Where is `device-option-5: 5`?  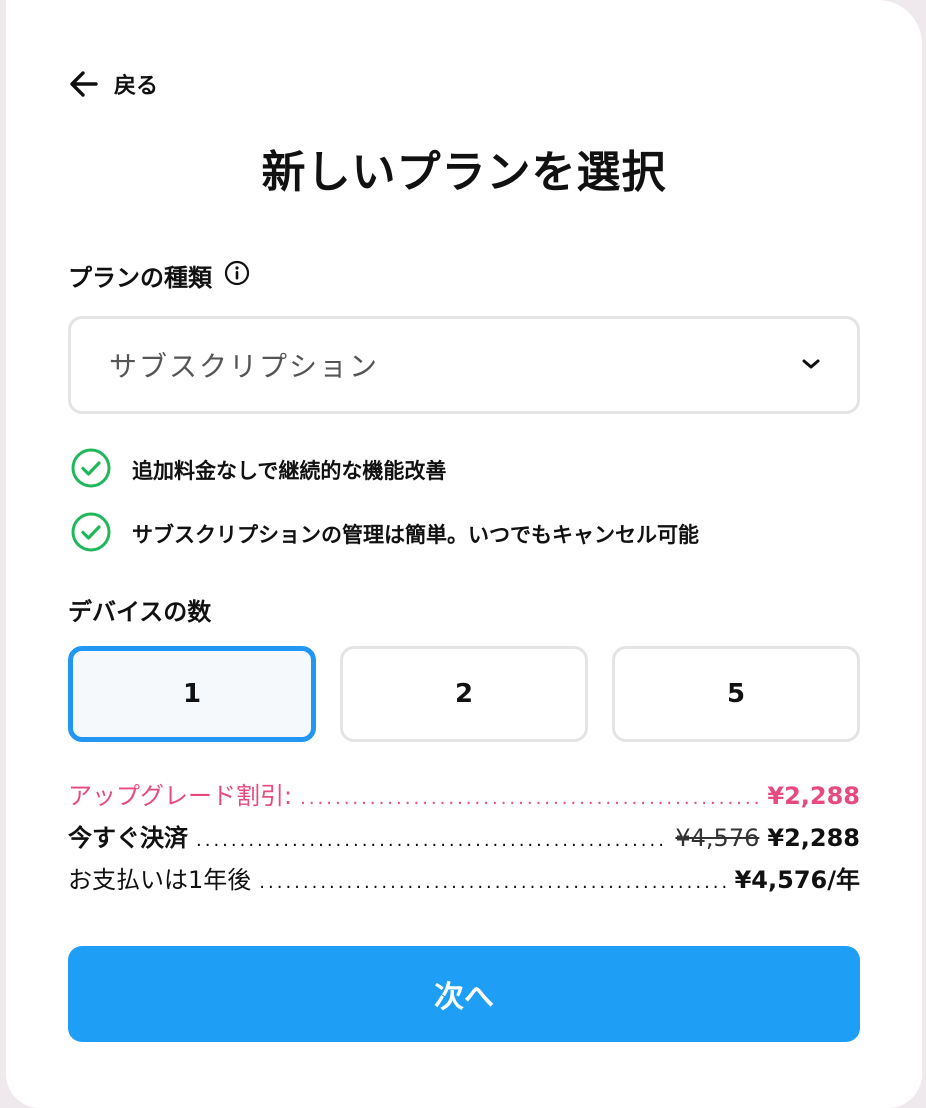 device-option-5: 5 is located at coordinates (736, 694).